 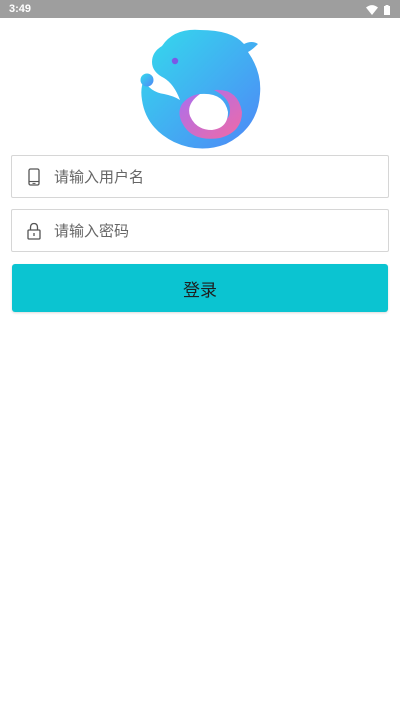 What do you see at coordinates (34, 230) in the screenshot?
I see `lock-icon` at bounding box center [34, 230].